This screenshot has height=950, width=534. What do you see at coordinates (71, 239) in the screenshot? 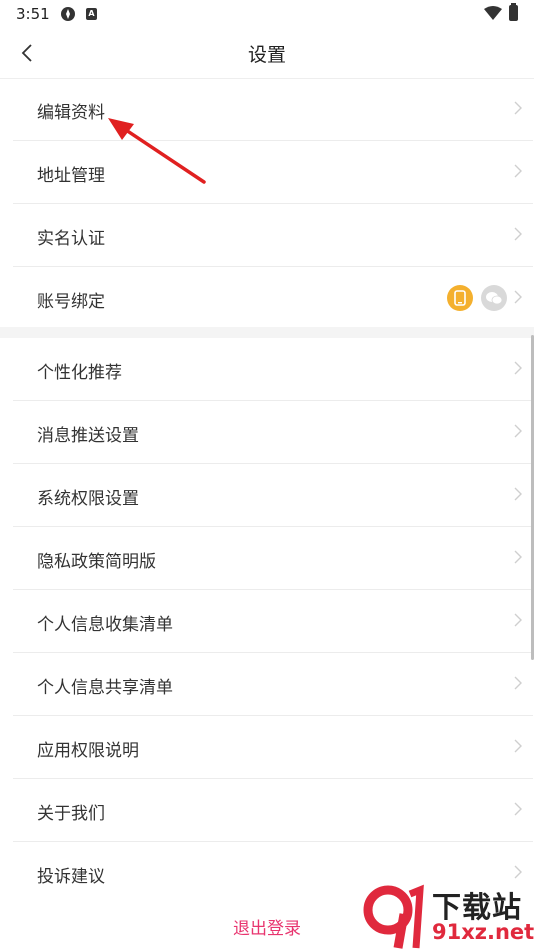
I see `row-label: 实名认证` at bounding box center [71, 239].